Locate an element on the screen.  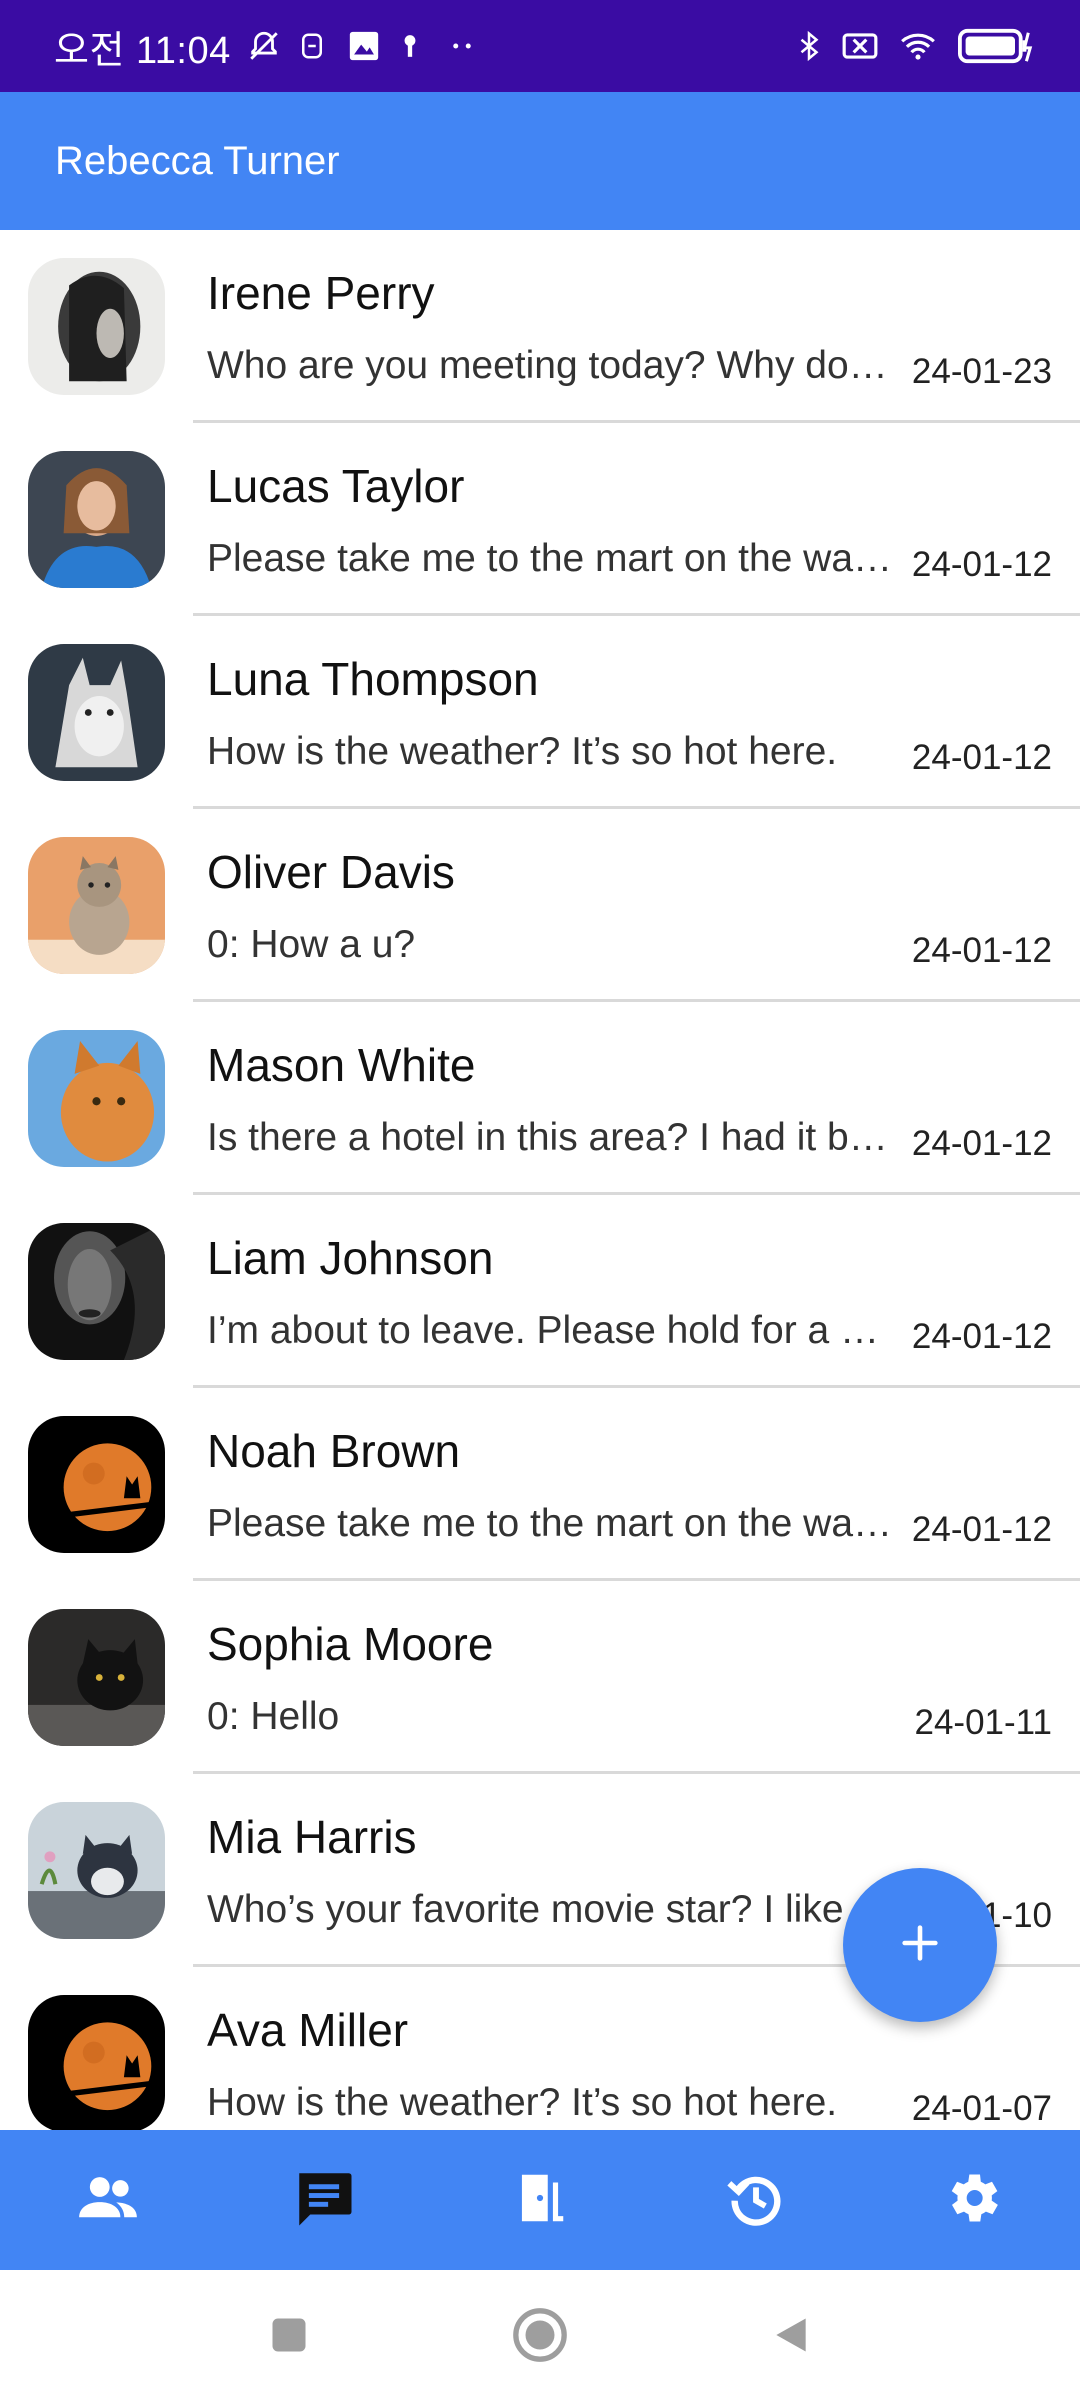
chat-date: 24-01-07 is located at coordinates (981, 2108).